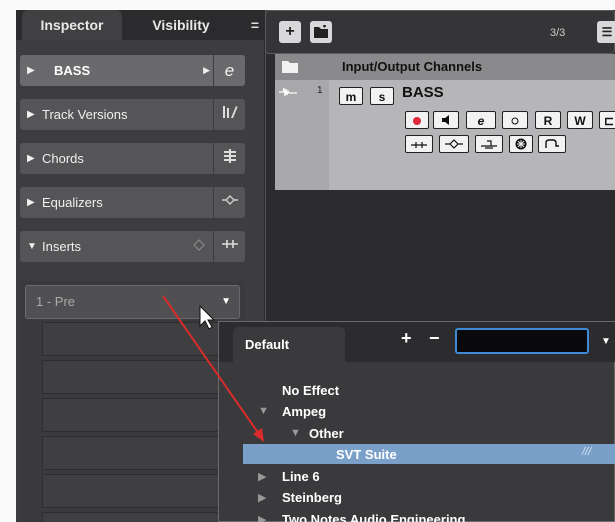  What do you see at coordinates (207, 317) in the screenshot?
I see `mouse-cursor-icon` at bounding box center [207, 317].